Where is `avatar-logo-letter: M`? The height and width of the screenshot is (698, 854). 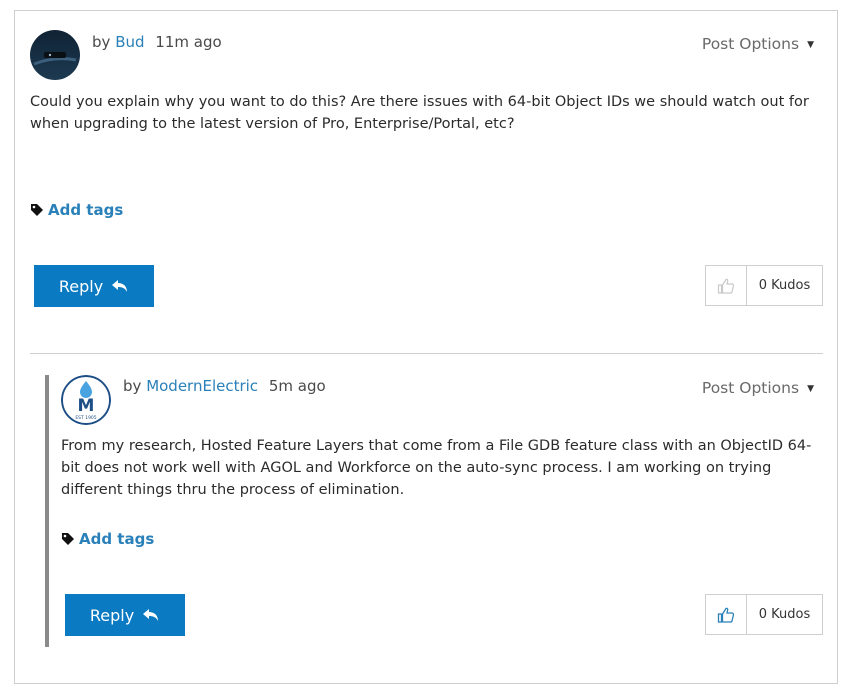
avatar-logo-letter: M is located at coordinates (86, 406).